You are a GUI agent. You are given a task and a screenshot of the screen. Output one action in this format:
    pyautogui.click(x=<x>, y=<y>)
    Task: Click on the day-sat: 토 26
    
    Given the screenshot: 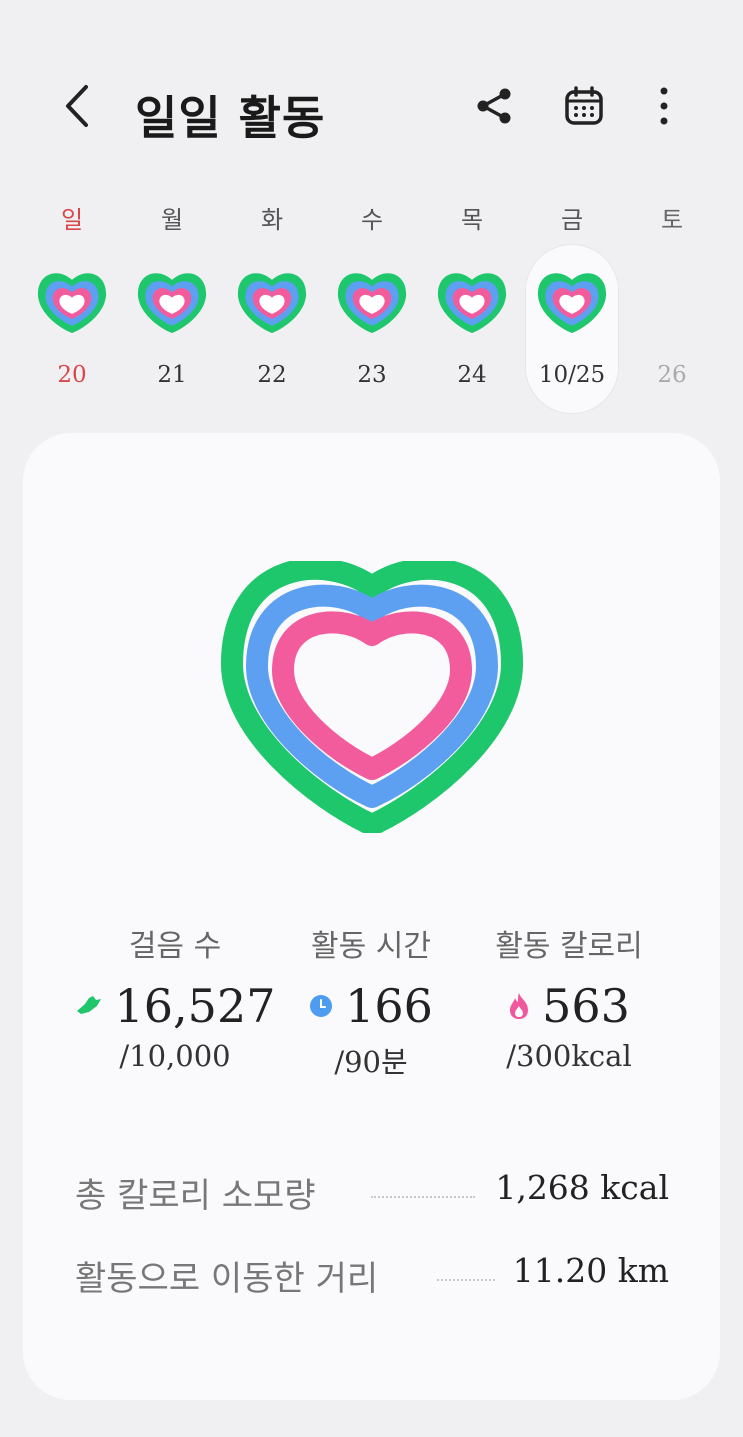 What is the action you would take?
    pyautogui.click(x=672, y=305)
    